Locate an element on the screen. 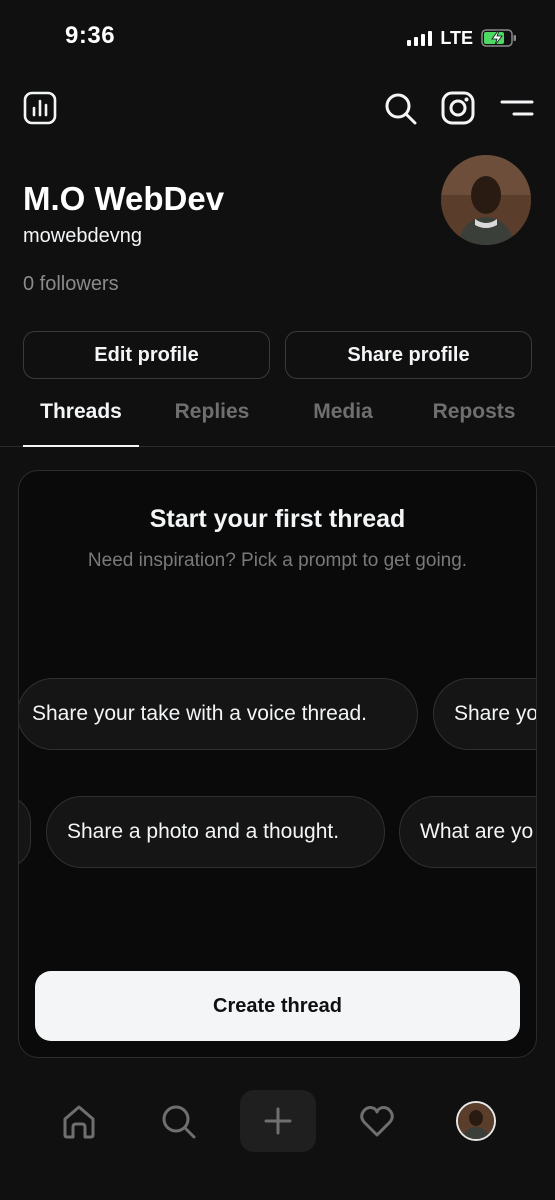 Image resolution: width=555 pixels, height=1200 pixels. profile-name: M.O WebDev is located at coordinates (124, 198).